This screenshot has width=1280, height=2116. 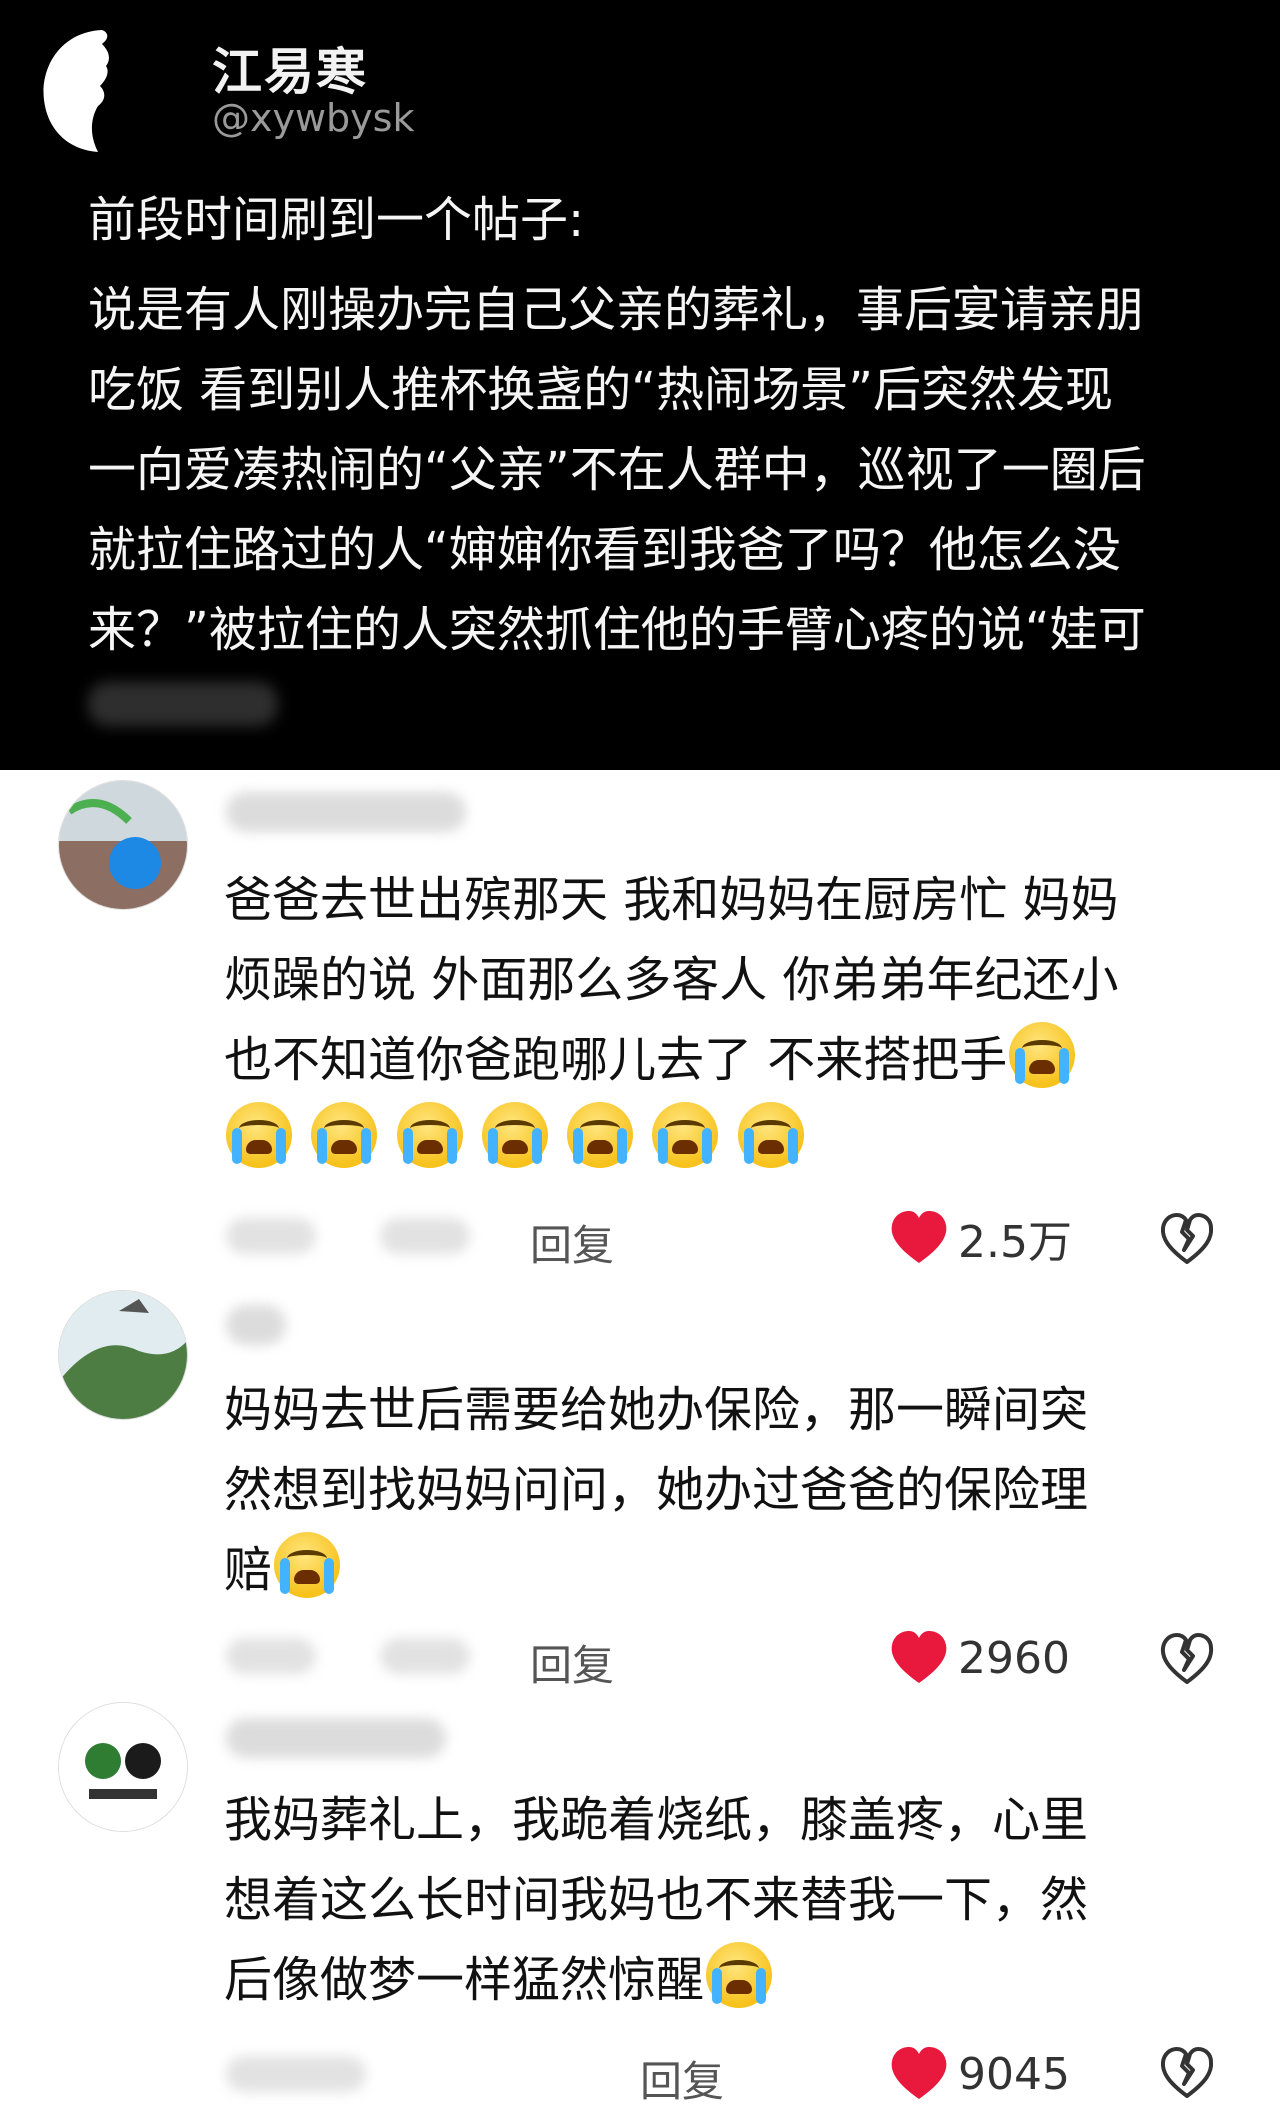 I want to click on like-button: 2960, so click(x=980, y=1658).